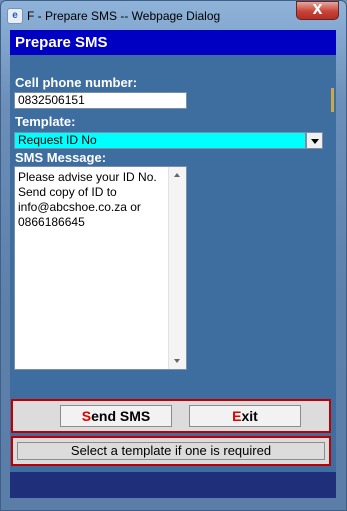 This screenshot has height=511, width=347. Describe the element at coordinates (332, 100) in the screenshot. I see `scroll-indicator` at that location.